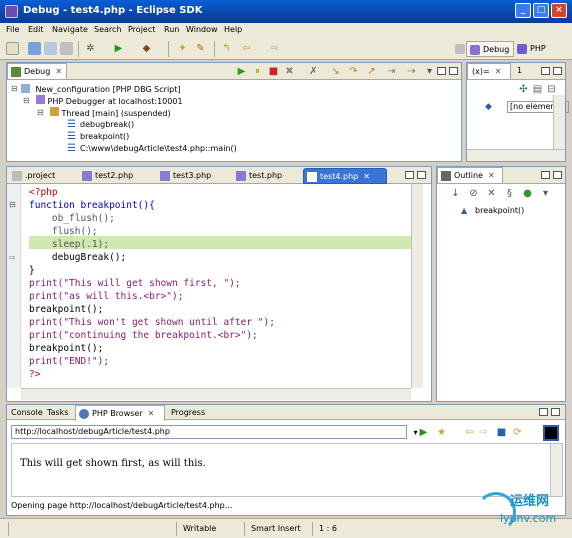 This screenshot has height=538, width=572. What do you see at coordinates (77, 257) in the screenshot?
I see `code-line: debugBreak();` at bounding box center [77, 257].